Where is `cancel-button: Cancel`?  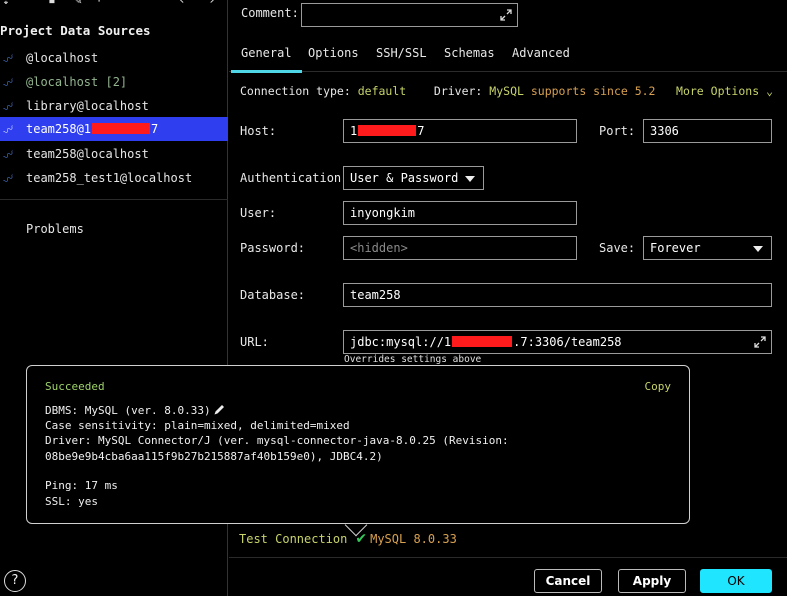 cancel-button: Cancel is located at coordinates (568, 581).